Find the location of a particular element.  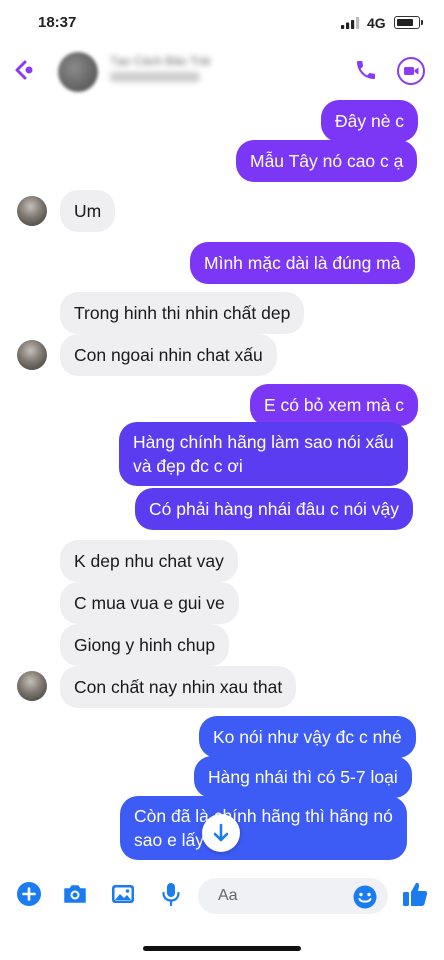

like-icon is located at coordinates (415, 894).